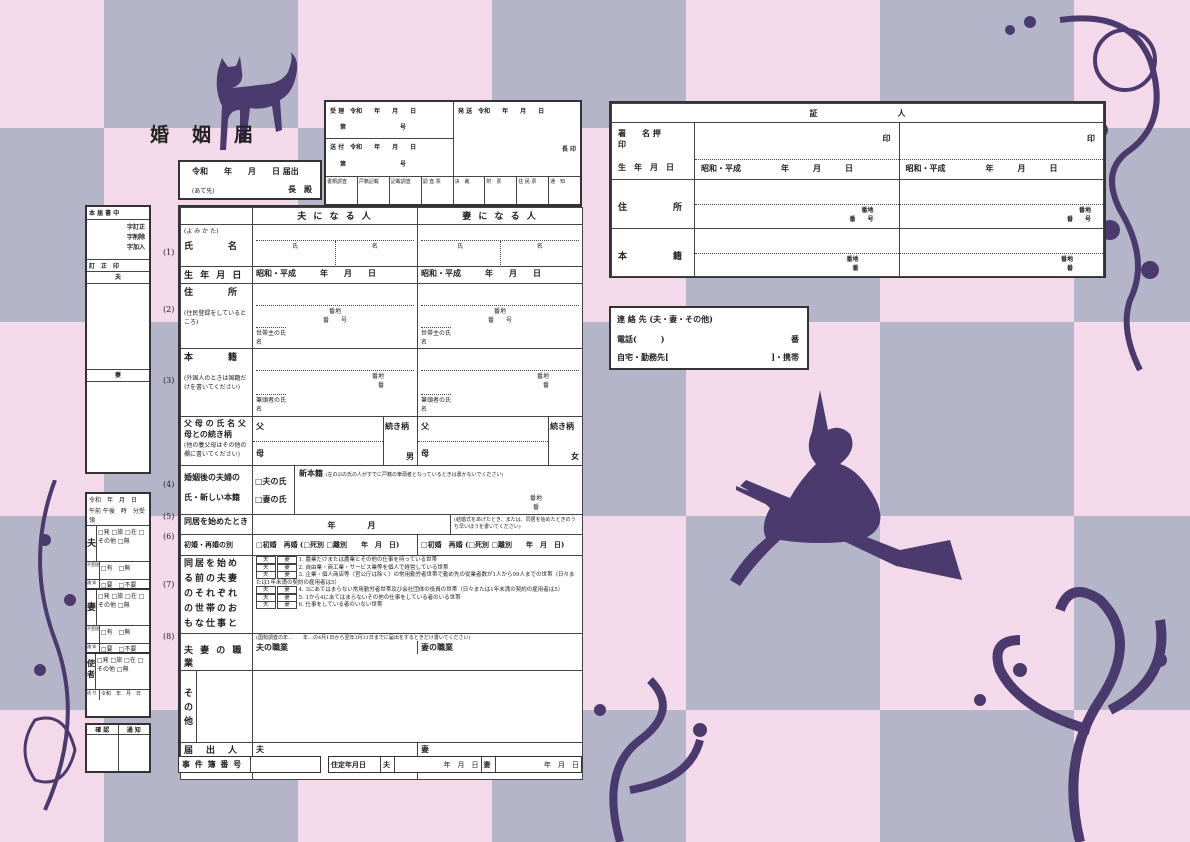  What do you see at coordinates (797, 151) in the screenshot?
I see `witness-1-sign-field: 印昭和・平成 年 月 日` at bounding box center [797, 151].